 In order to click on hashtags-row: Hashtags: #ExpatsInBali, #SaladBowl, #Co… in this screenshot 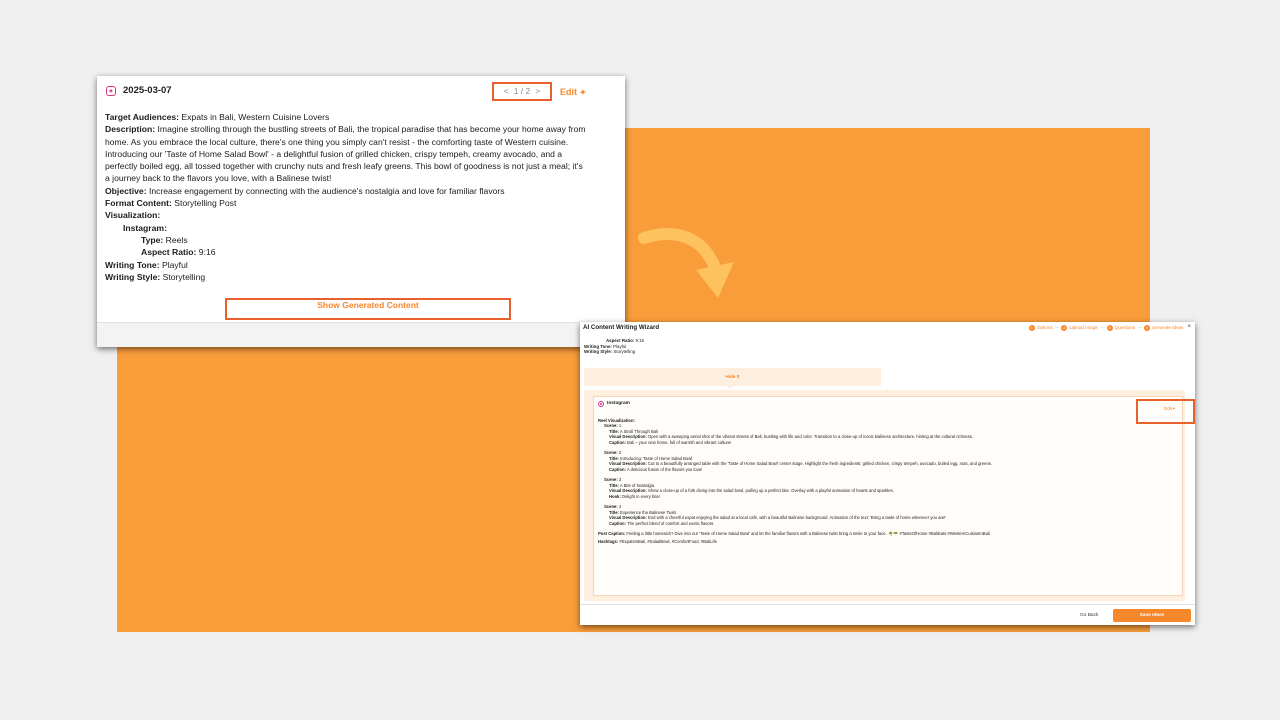, I will do `click(657, 541)`.